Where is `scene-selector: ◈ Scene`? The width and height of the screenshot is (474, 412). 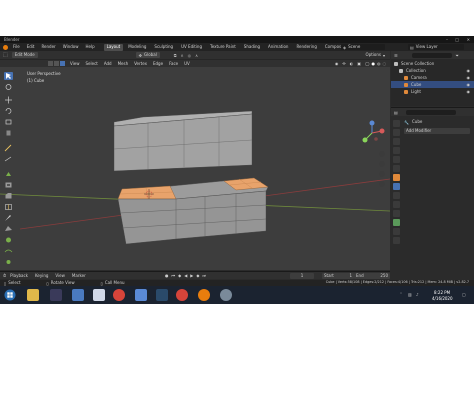 scene-selector: ◈ Scene is located at coordinates (363, 47).